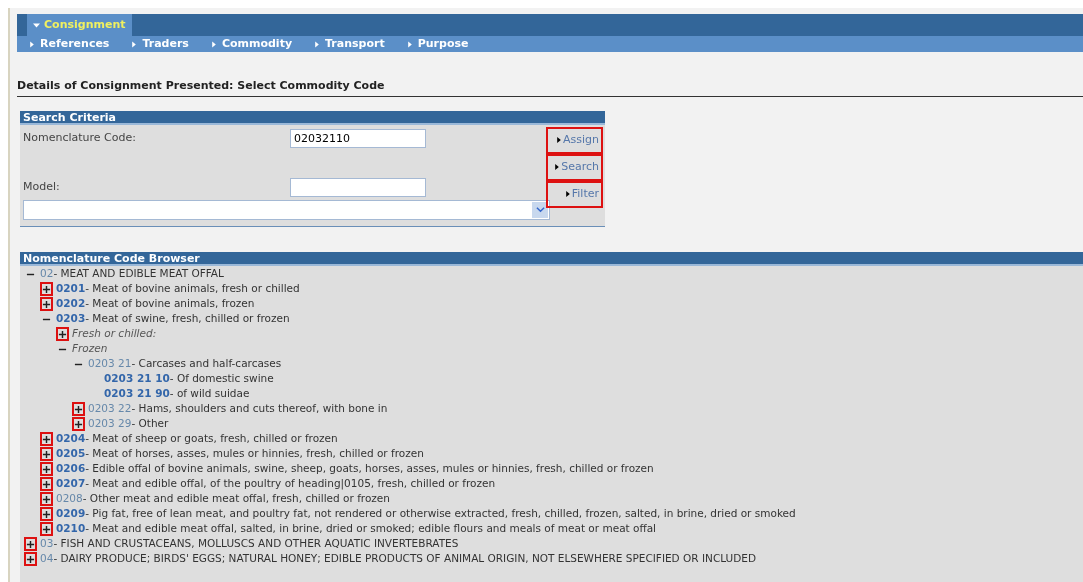  I want to click on tree-item: 0210- Meat and edible meat offal, salted, in brine, dried or smoked; edible flours and meals of meat or meat offal, so click(356, 529).